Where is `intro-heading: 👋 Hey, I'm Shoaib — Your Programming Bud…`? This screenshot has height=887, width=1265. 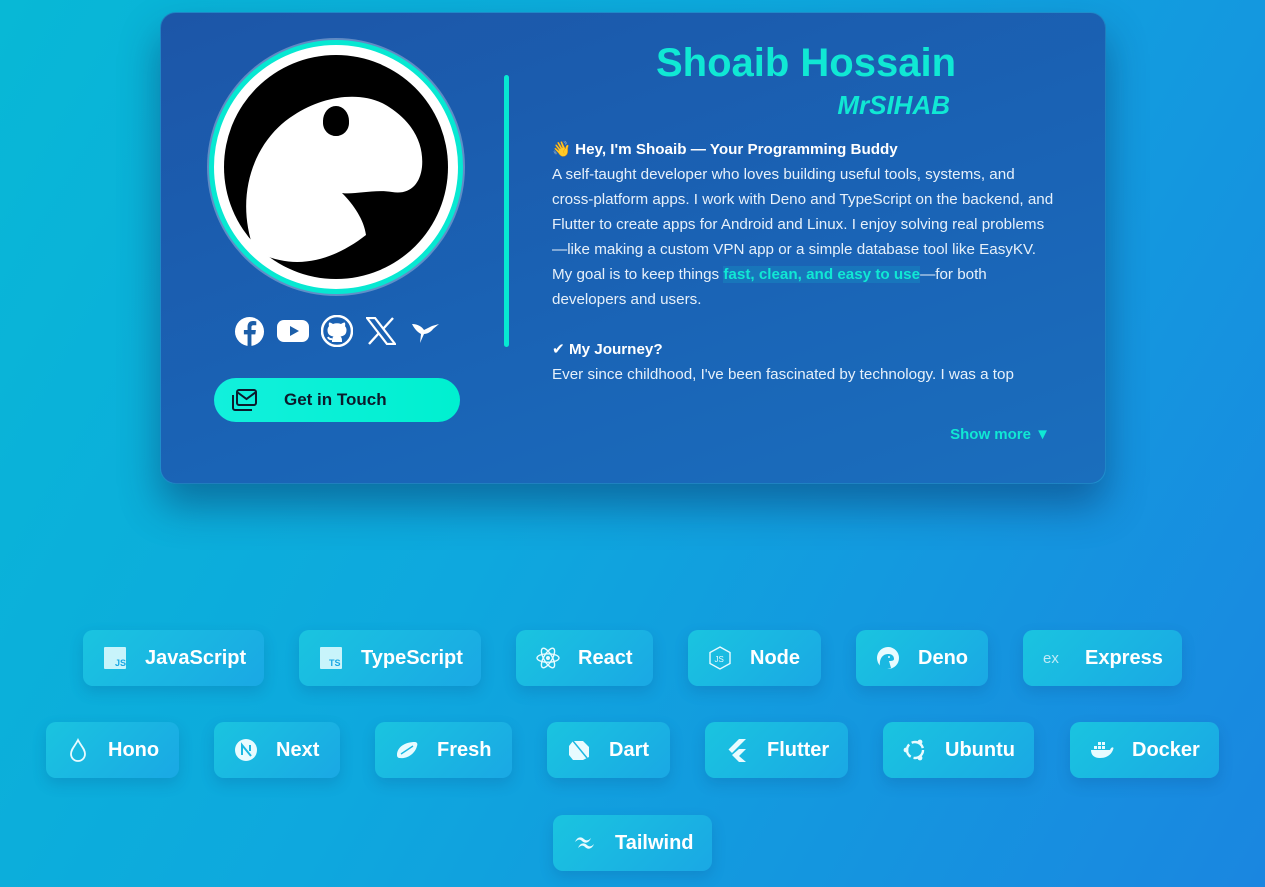
intro-heading: 👋 Hey, I'm Shoaib — Your Programming Bud… is located at coordinates (725, 149).